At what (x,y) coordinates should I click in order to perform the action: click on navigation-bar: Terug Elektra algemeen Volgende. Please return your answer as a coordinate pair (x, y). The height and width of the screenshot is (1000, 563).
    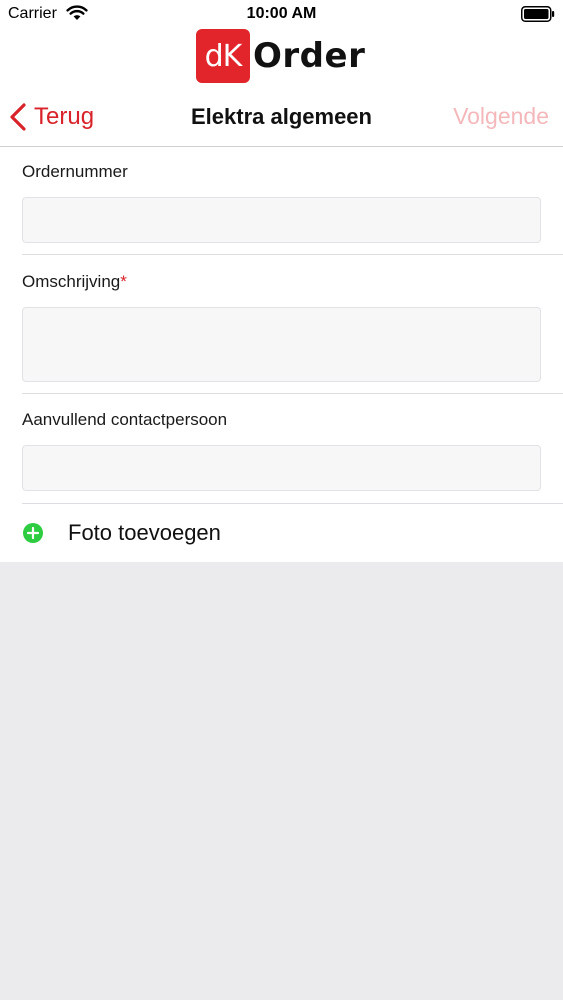
    Looking at the image, I should click on (281, 119).